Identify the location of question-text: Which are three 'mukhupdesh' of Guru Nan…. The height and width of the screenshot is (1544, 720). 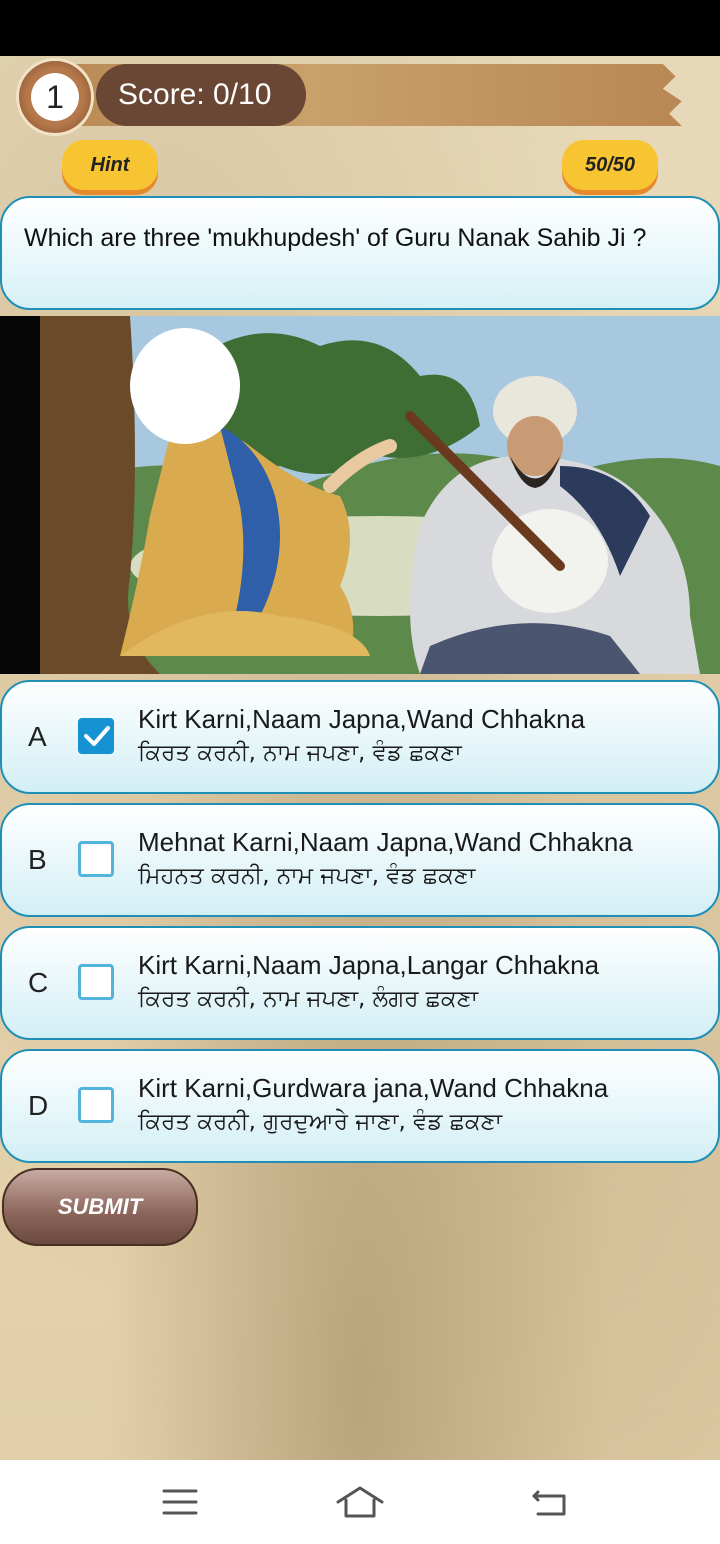
(335, 238).